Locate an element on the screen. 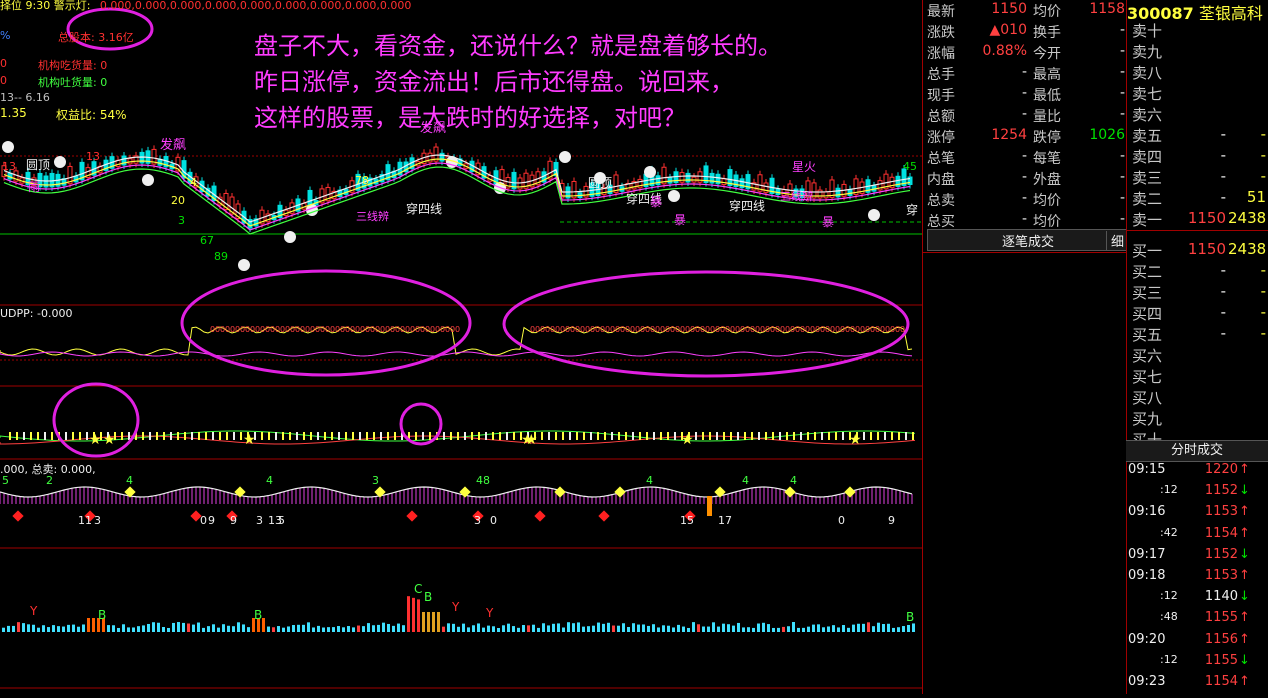  orderbook-row: 卖四 - - is located at coordinates (1200, 156).